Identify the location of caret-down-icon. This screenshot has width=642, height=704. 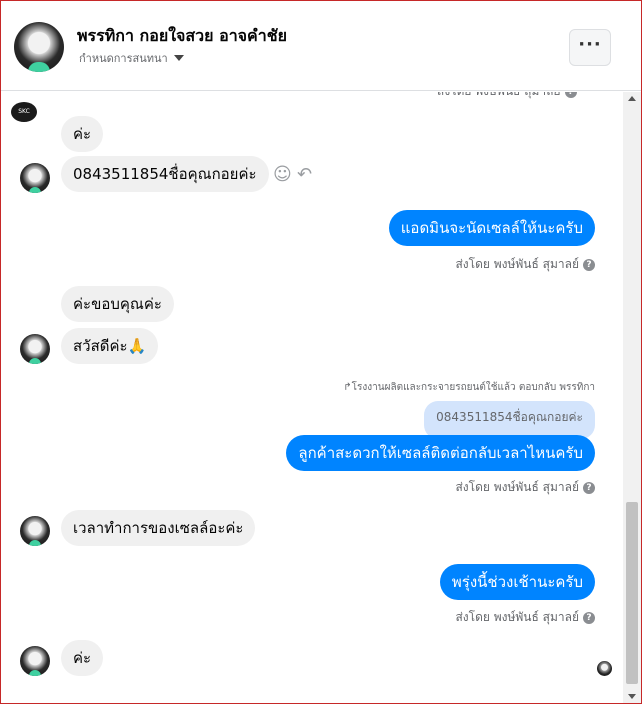
(178, 58).